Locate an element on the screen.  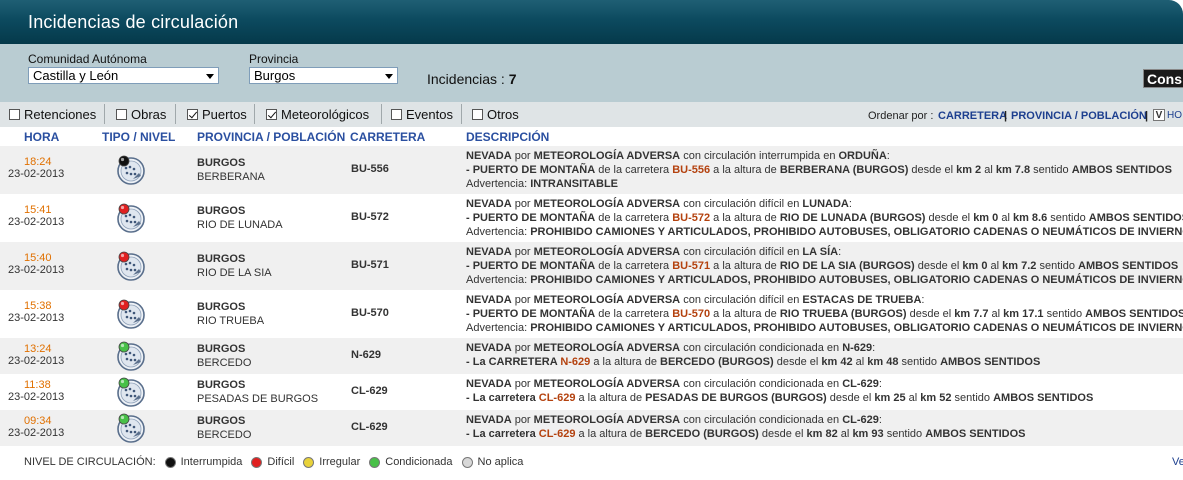
chevron-down-icon is located at coordinates (389, 76).